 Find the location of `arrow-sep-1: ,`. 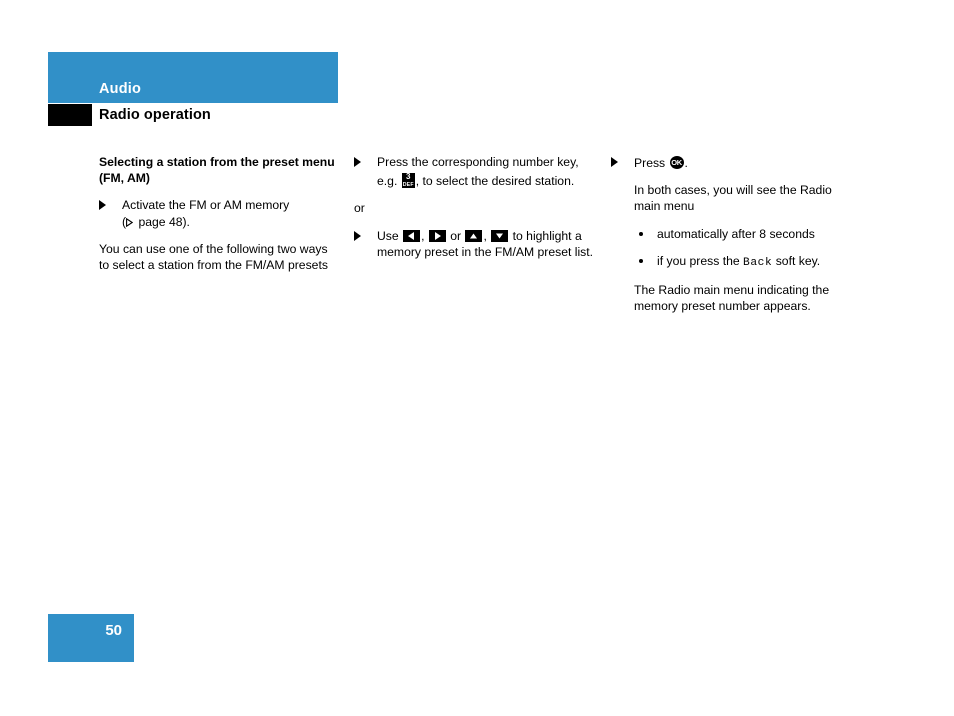

arrow-sep-1: , is located at coordinates (424, 235).